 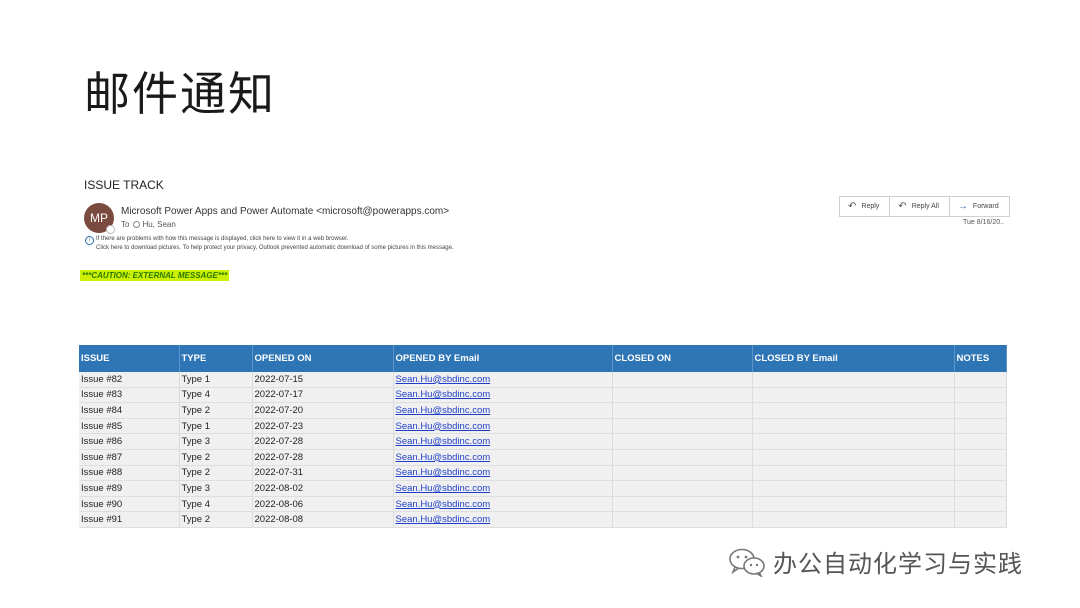 What do you see at coordinates (323, 519) in the screenshot?
I see `cell-opened-on: 2022-08-08` at bounding box center [323, 519].